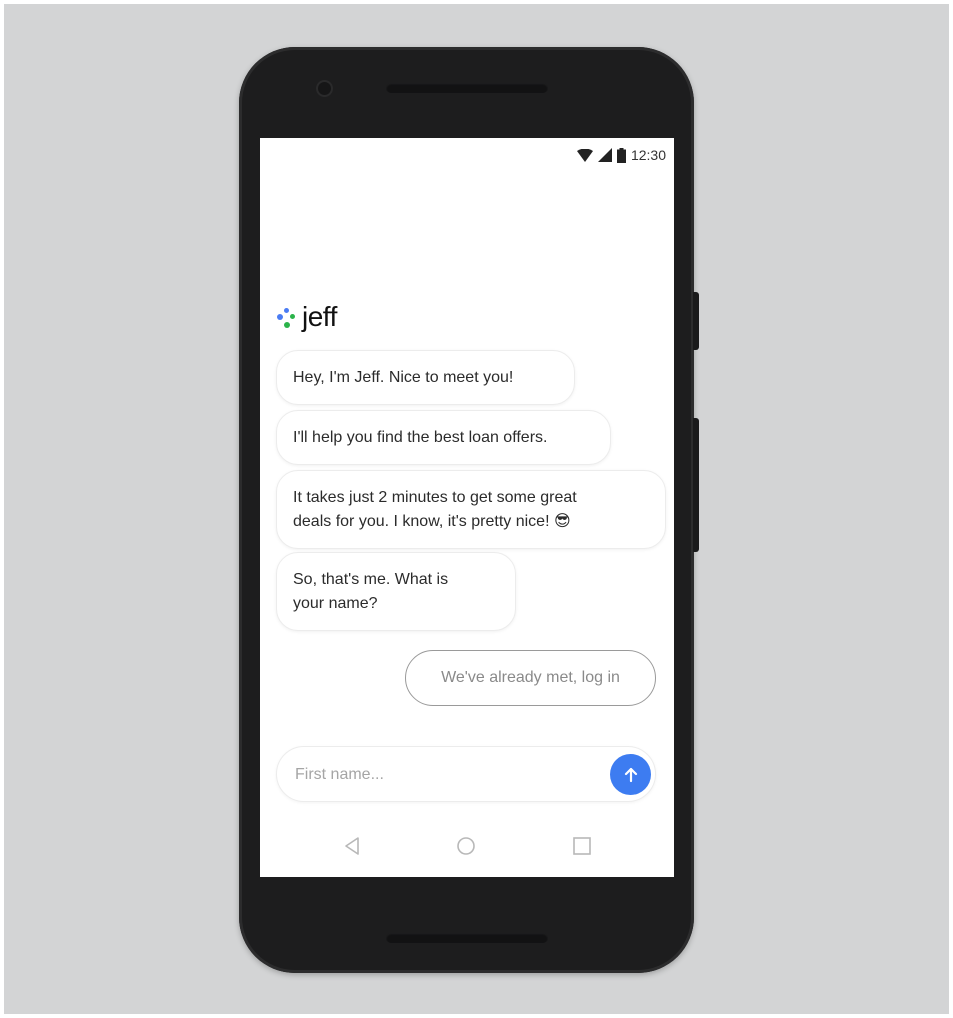  I want to click on message-composer, so click(466, 774).